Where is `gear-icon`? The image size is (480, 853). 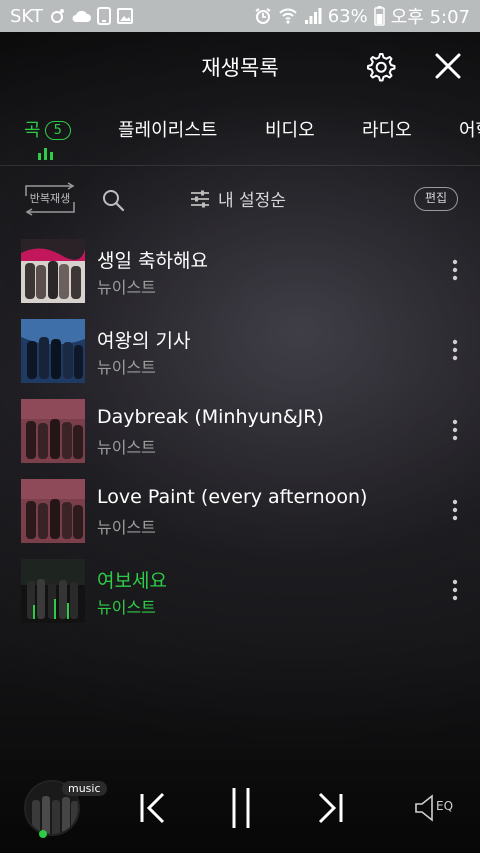 gear-icon is located at coordinates (381, 67).